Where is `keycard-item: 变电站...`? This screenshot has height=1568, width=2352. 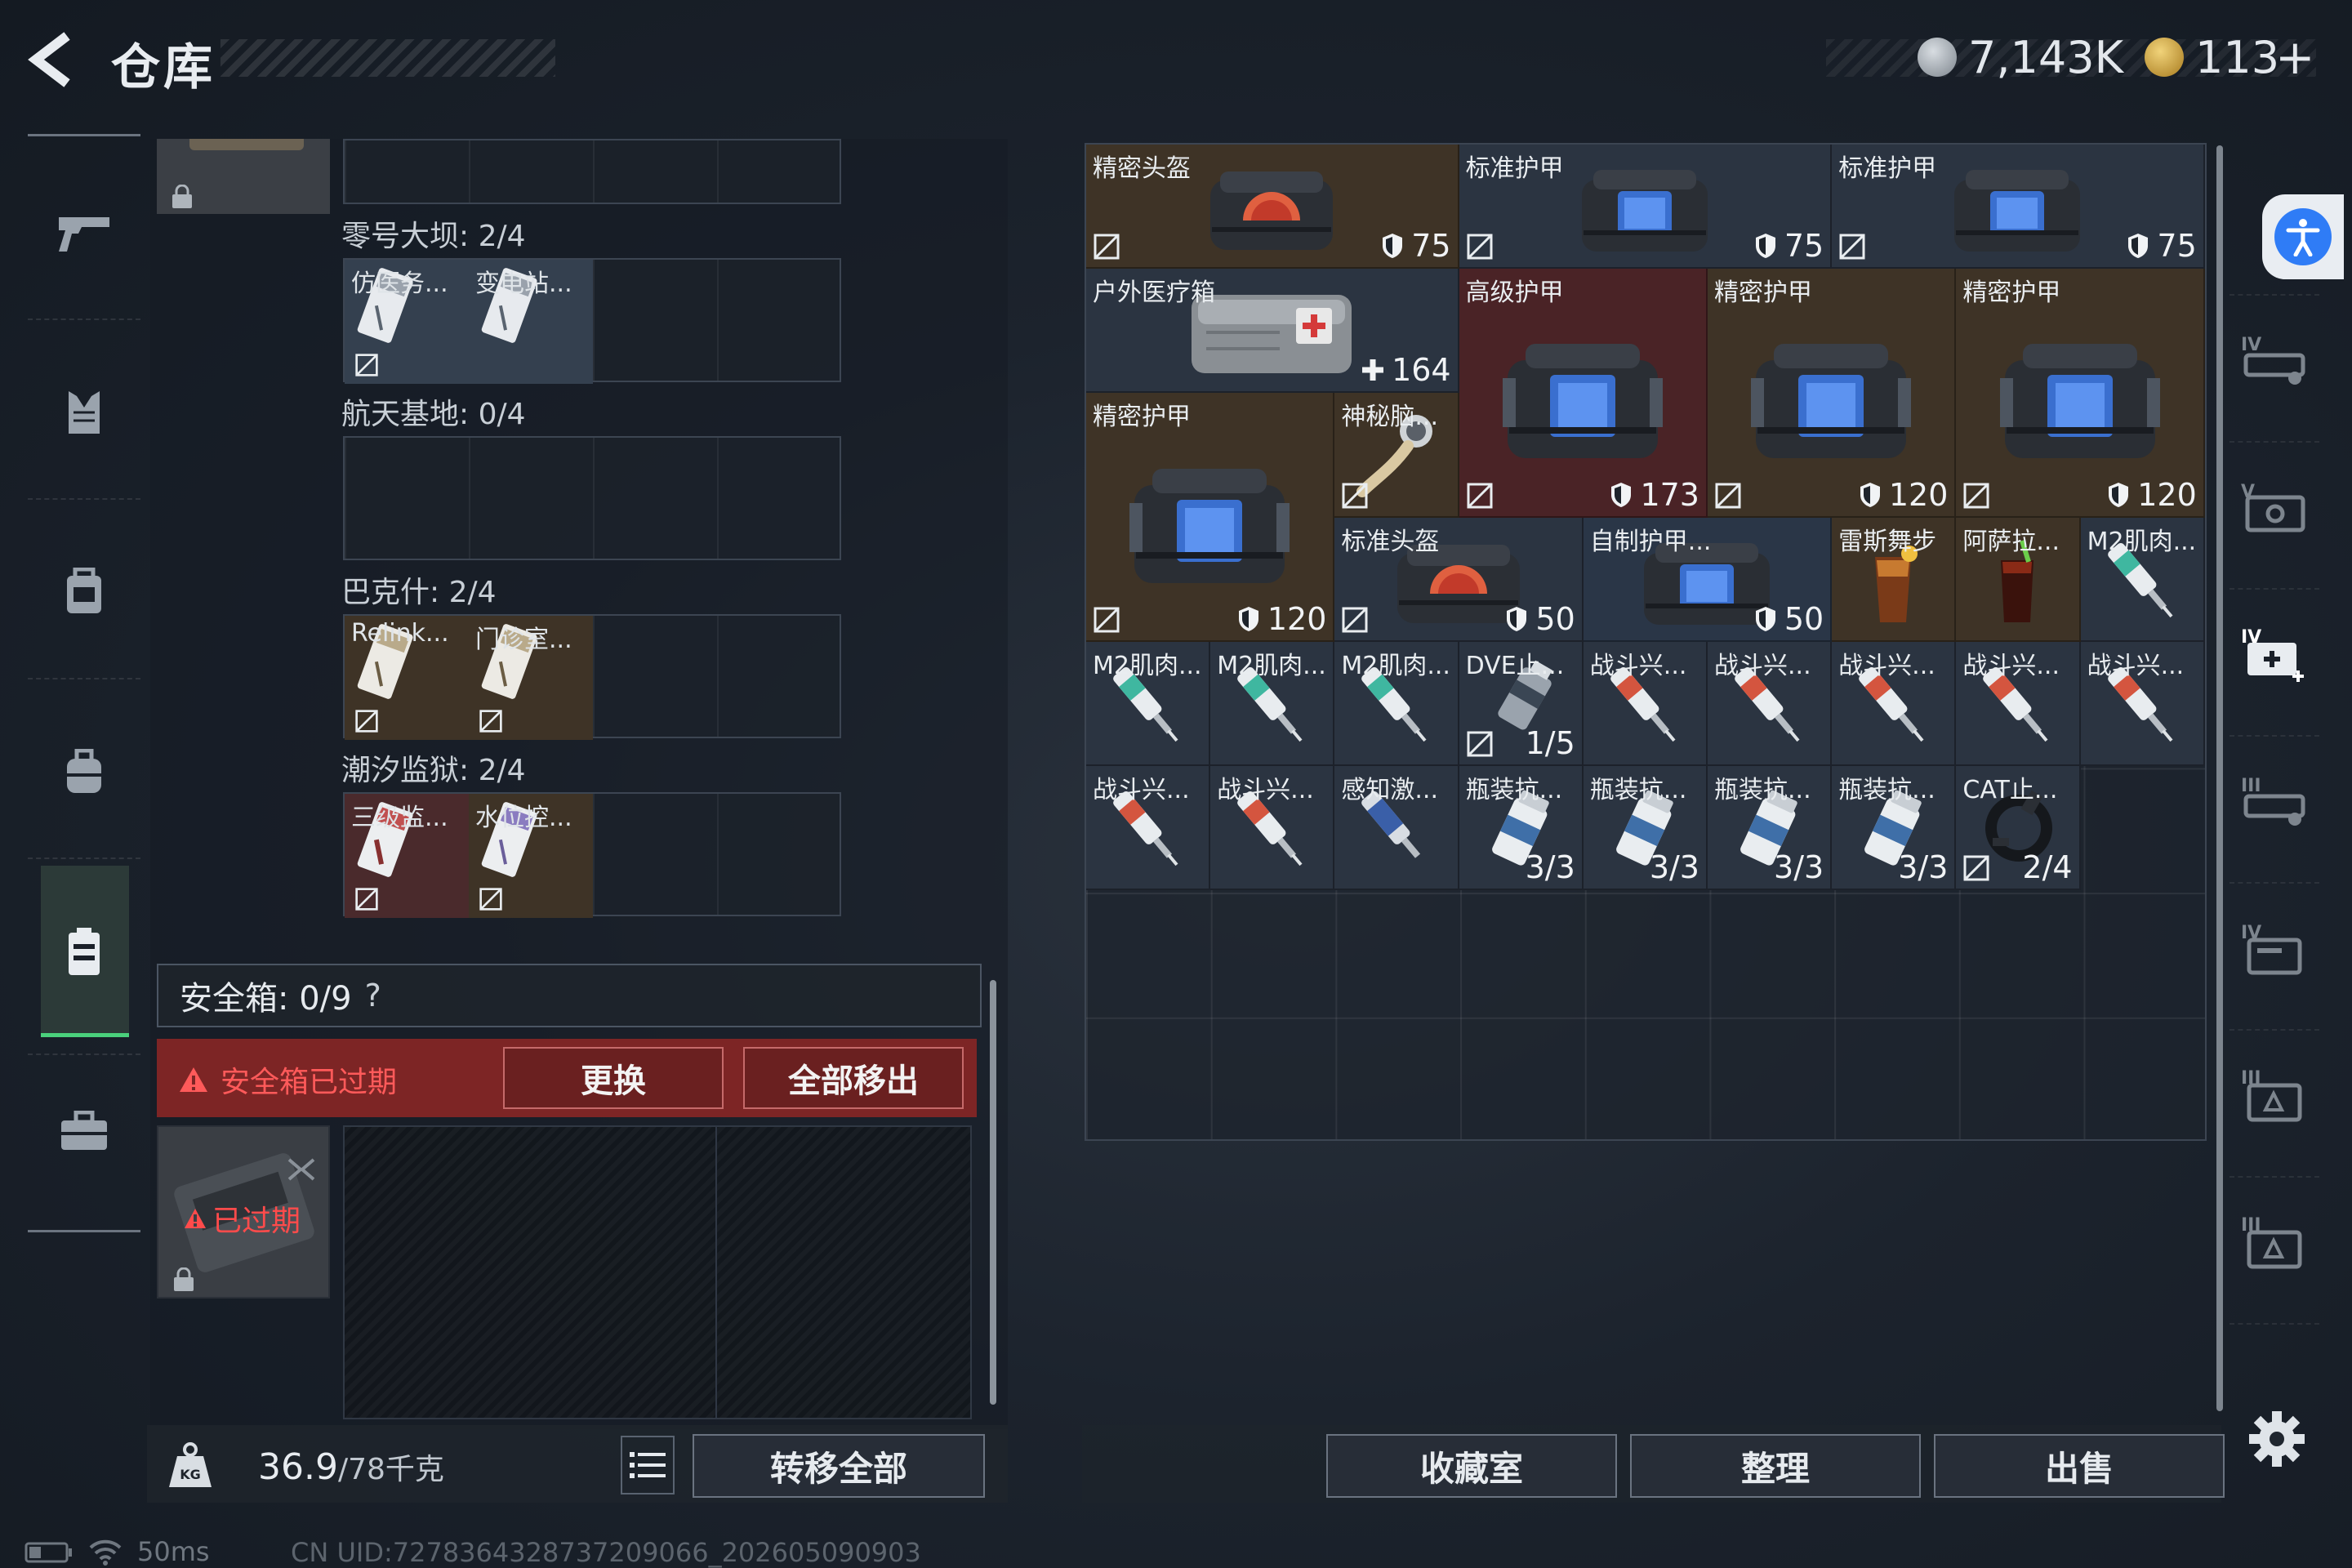
keycard-item: 变电站... is located at coordinates (531, 322).